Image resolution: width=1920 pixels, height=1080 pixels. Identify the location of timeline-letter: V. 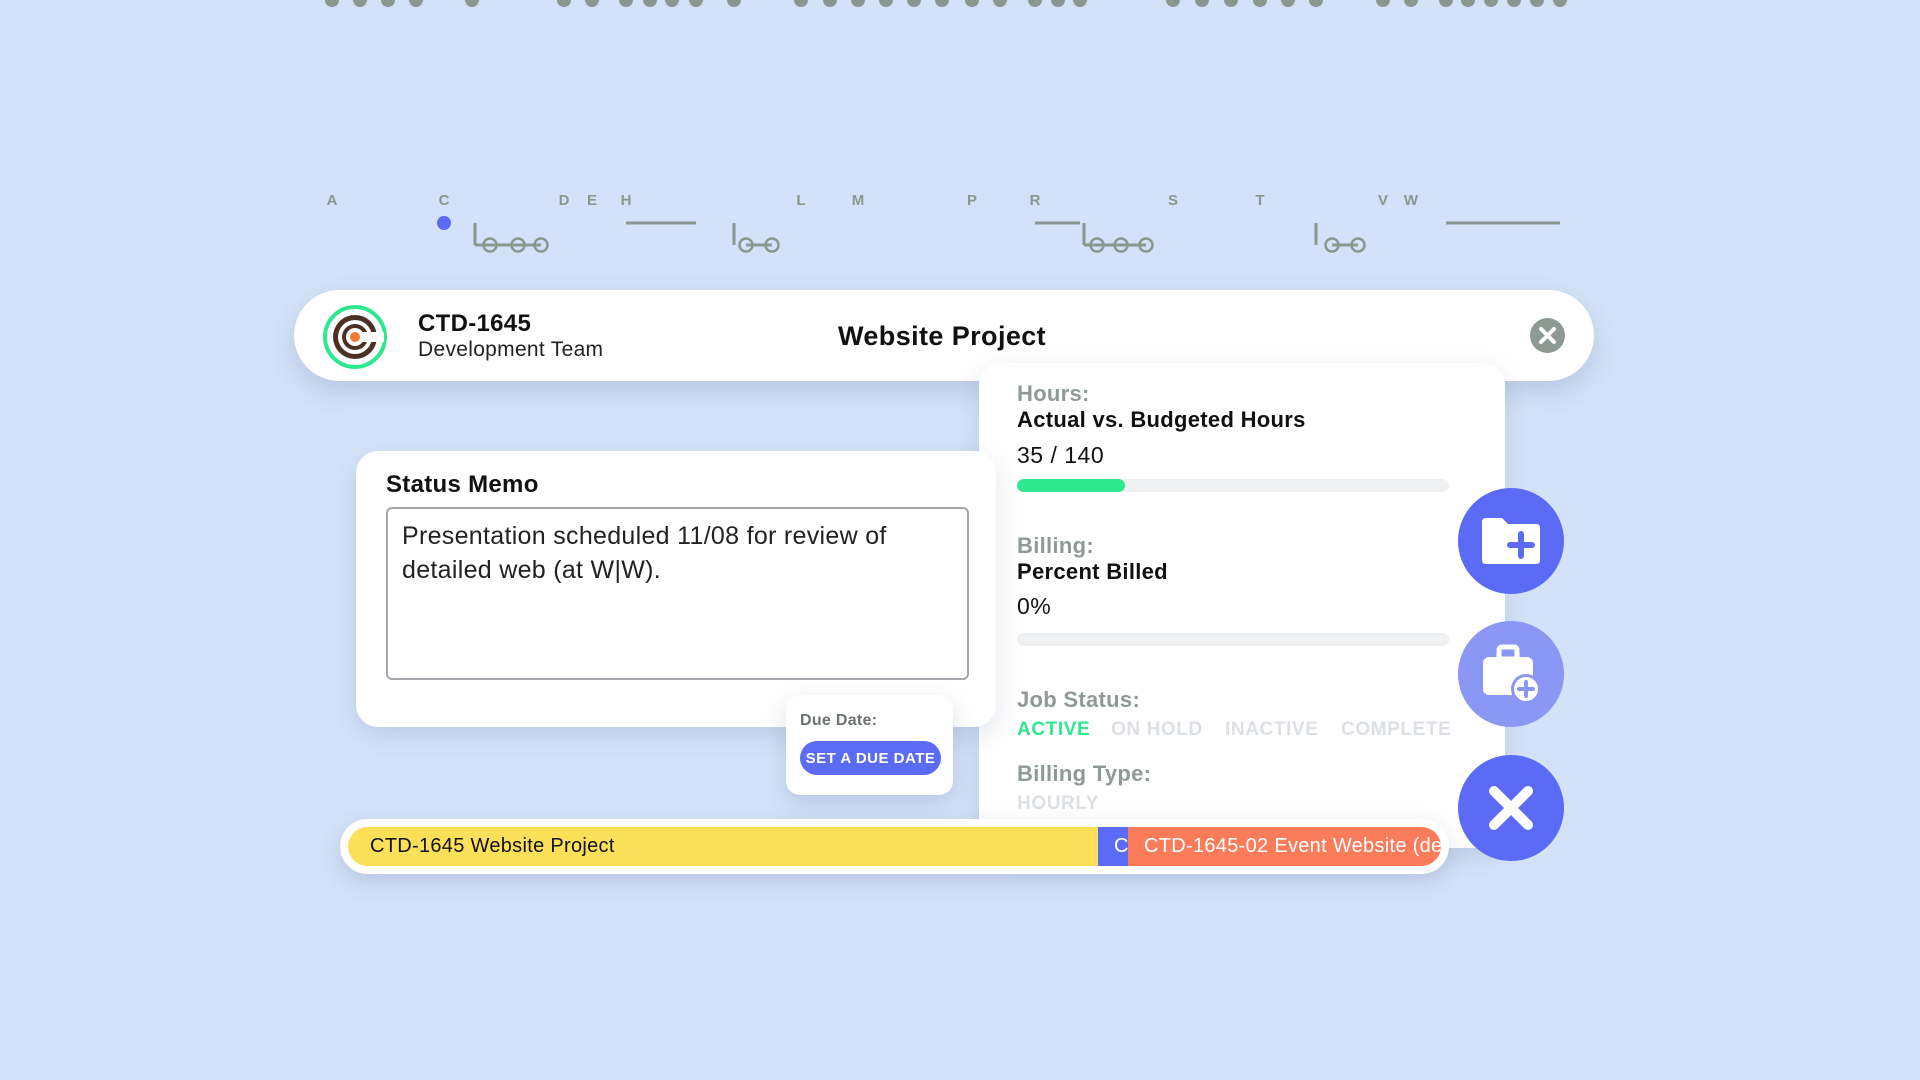
(1383, 200).